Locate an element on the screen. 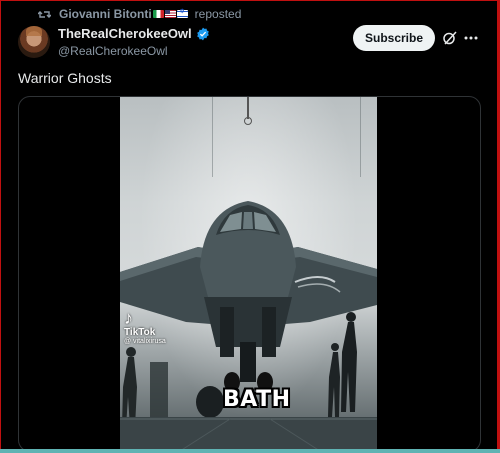 This screenshot has width=500, height=453. more-icon is located at coordinates (471, 38).